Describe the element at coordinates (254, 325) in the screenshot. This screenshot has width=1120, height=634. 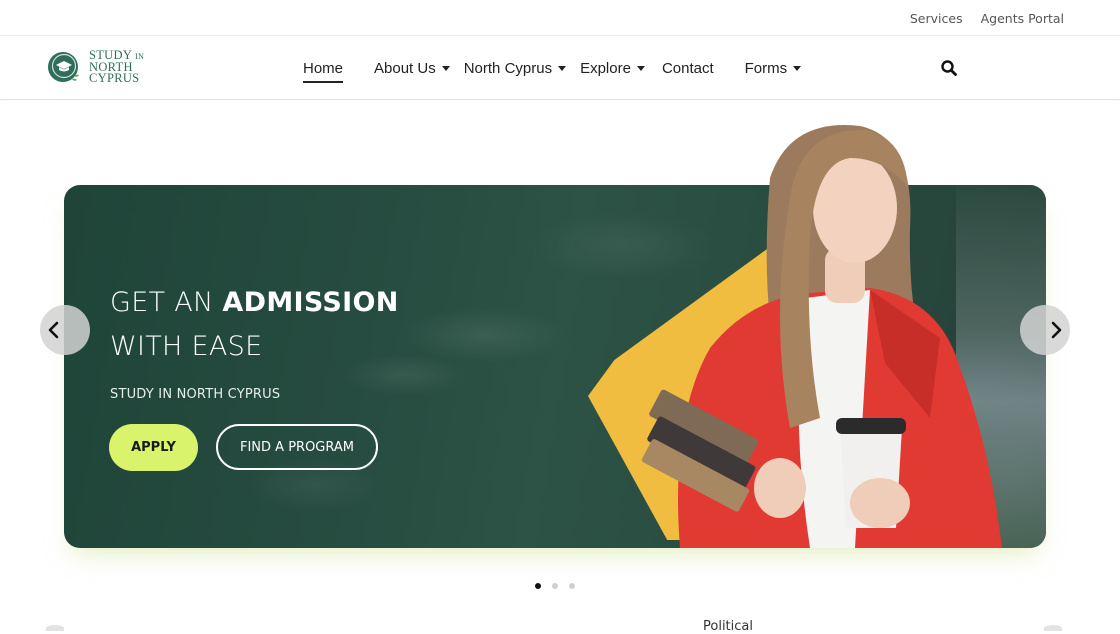
I see `hero-title: GET AN ADMISSION WITH EASE` at that location.